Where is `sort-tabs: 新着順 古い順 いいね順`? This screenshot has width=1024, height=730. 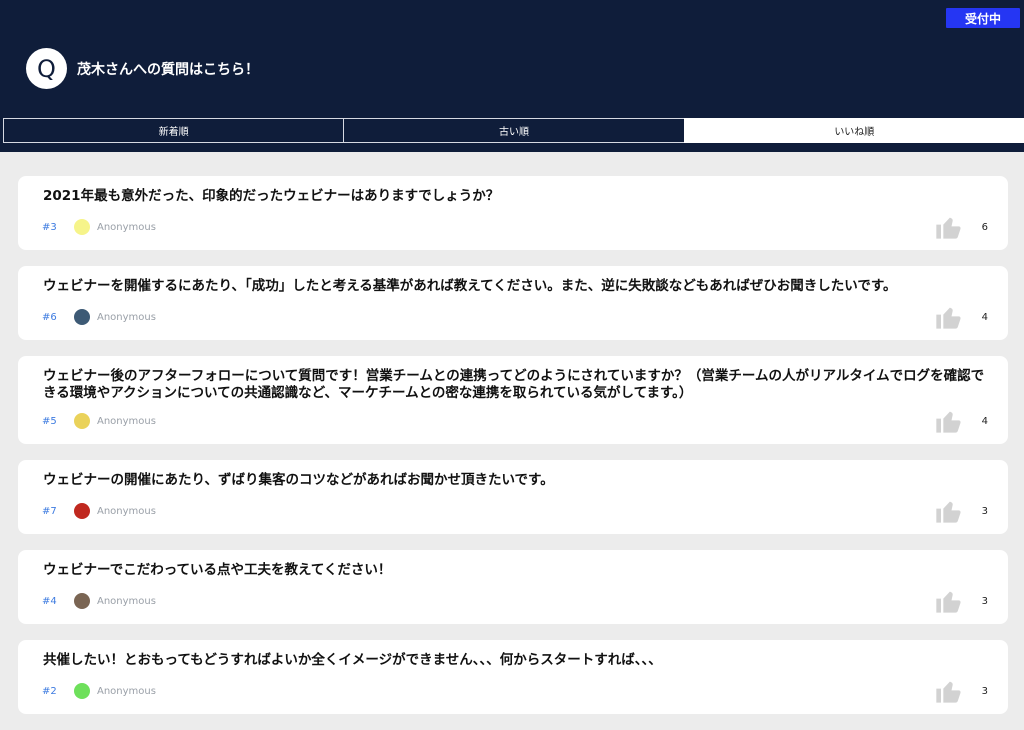
sort-tabs: 新着順 古い順 いいね順 is located at coordinates (513, 130).